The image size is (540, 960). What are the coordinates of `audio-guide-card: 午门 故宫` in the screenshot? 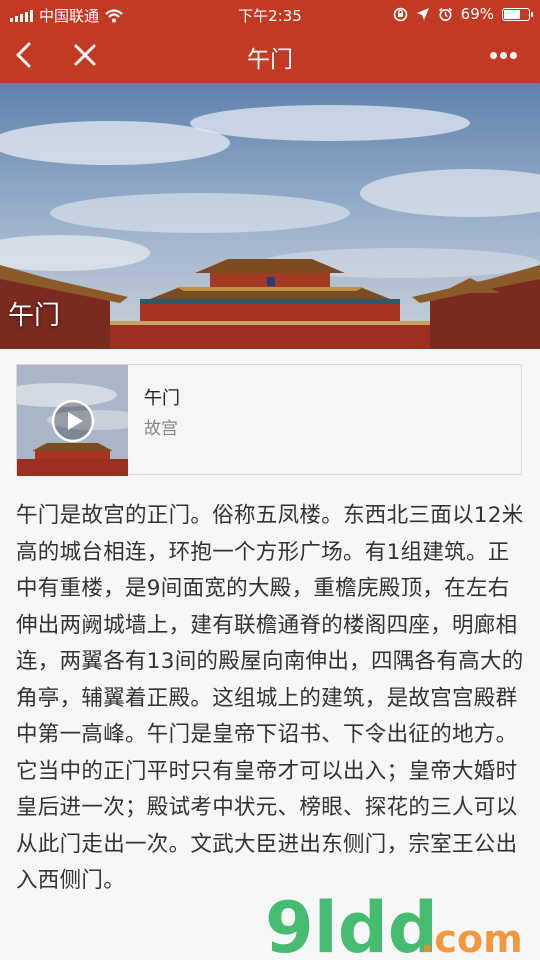 It's located at (269, 420).